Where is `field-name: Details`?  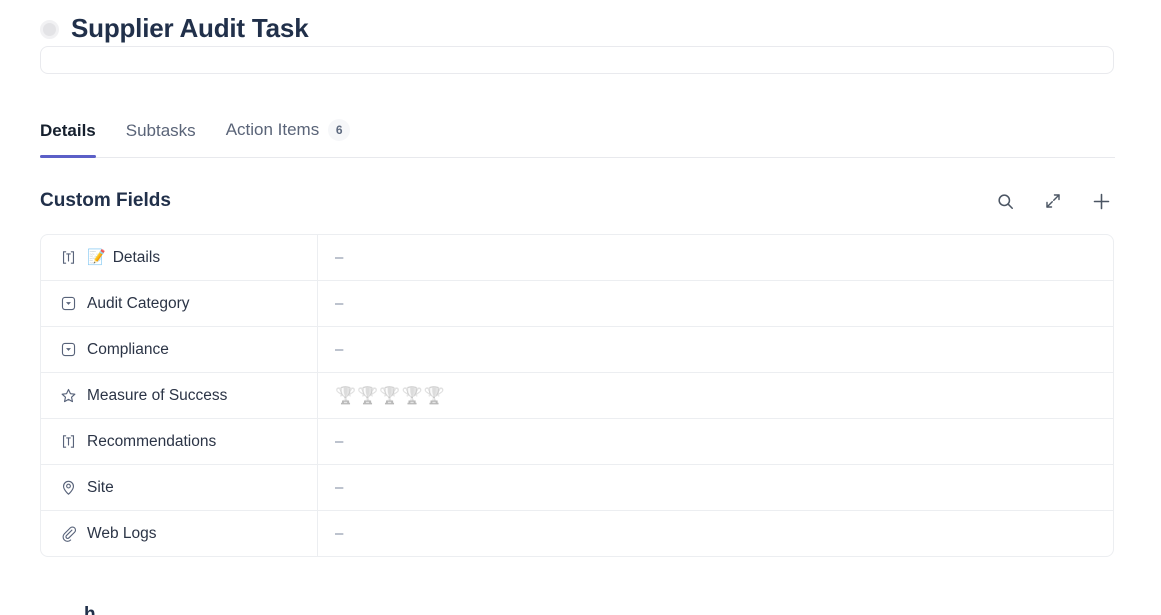 field-name: Details is located at coordinates (136, 257).